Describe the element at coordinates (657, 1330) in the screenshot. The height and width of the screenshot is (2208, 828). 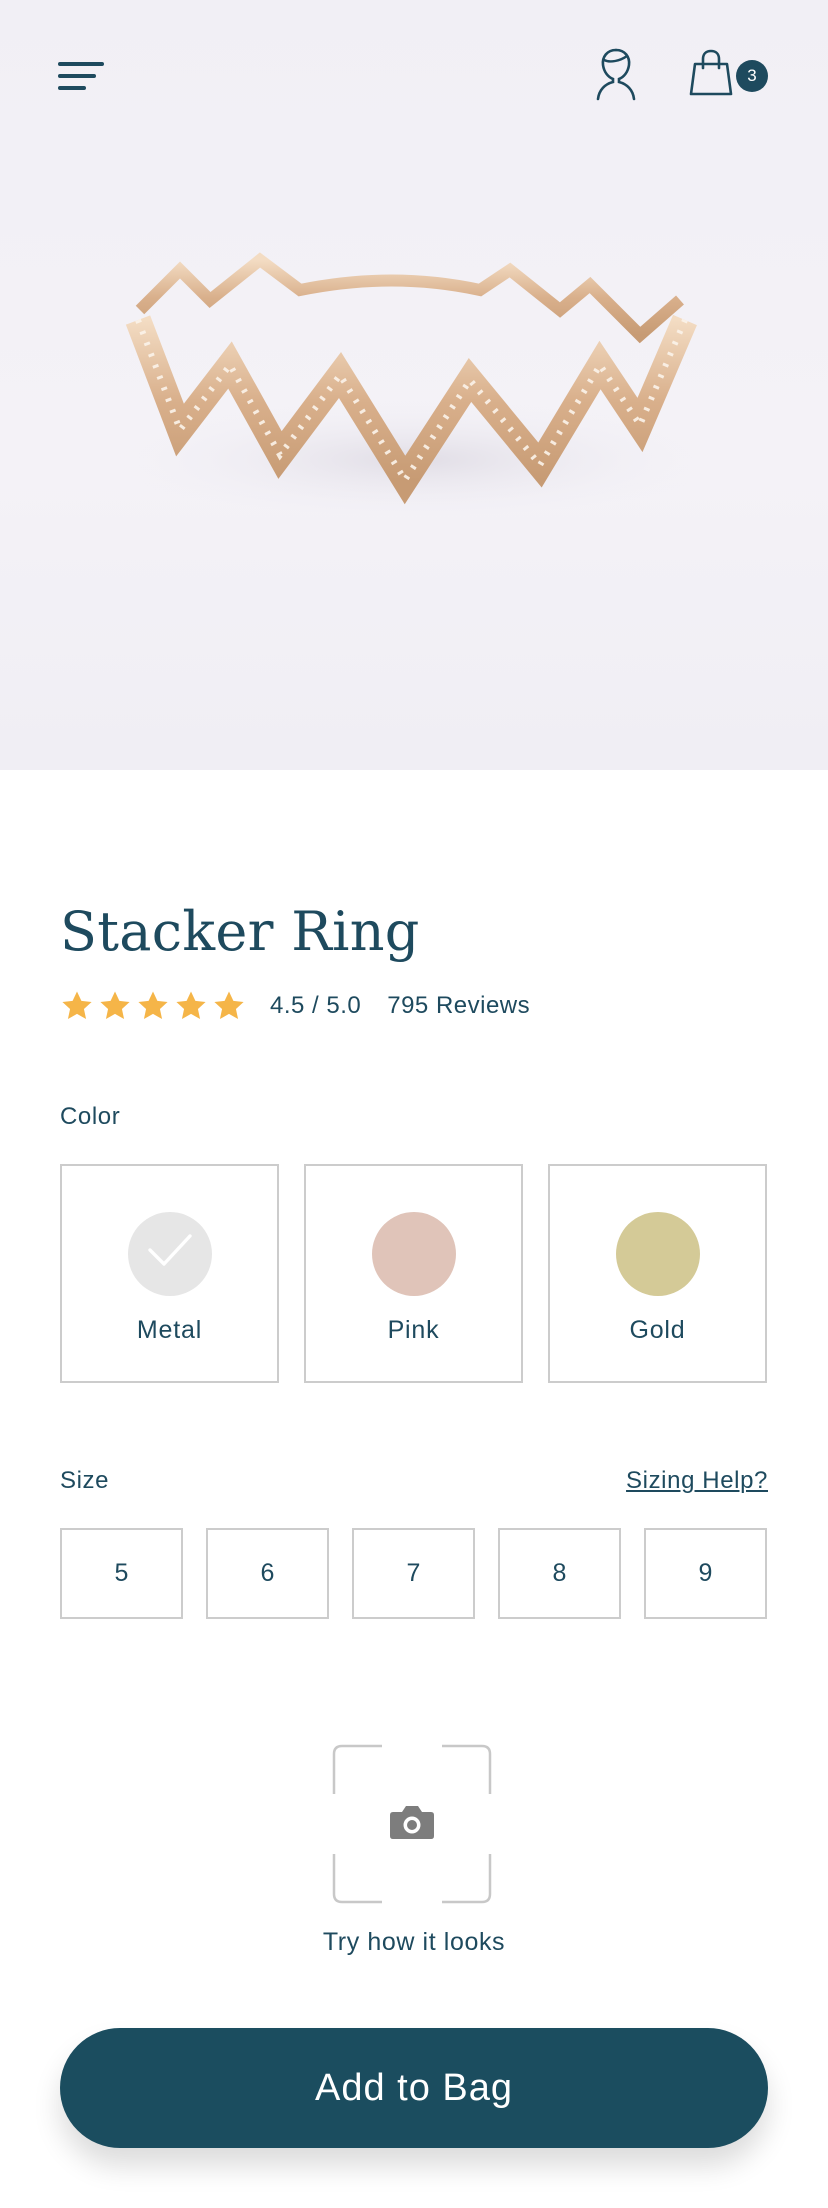
I see `color-option-label: Gold` at that location.